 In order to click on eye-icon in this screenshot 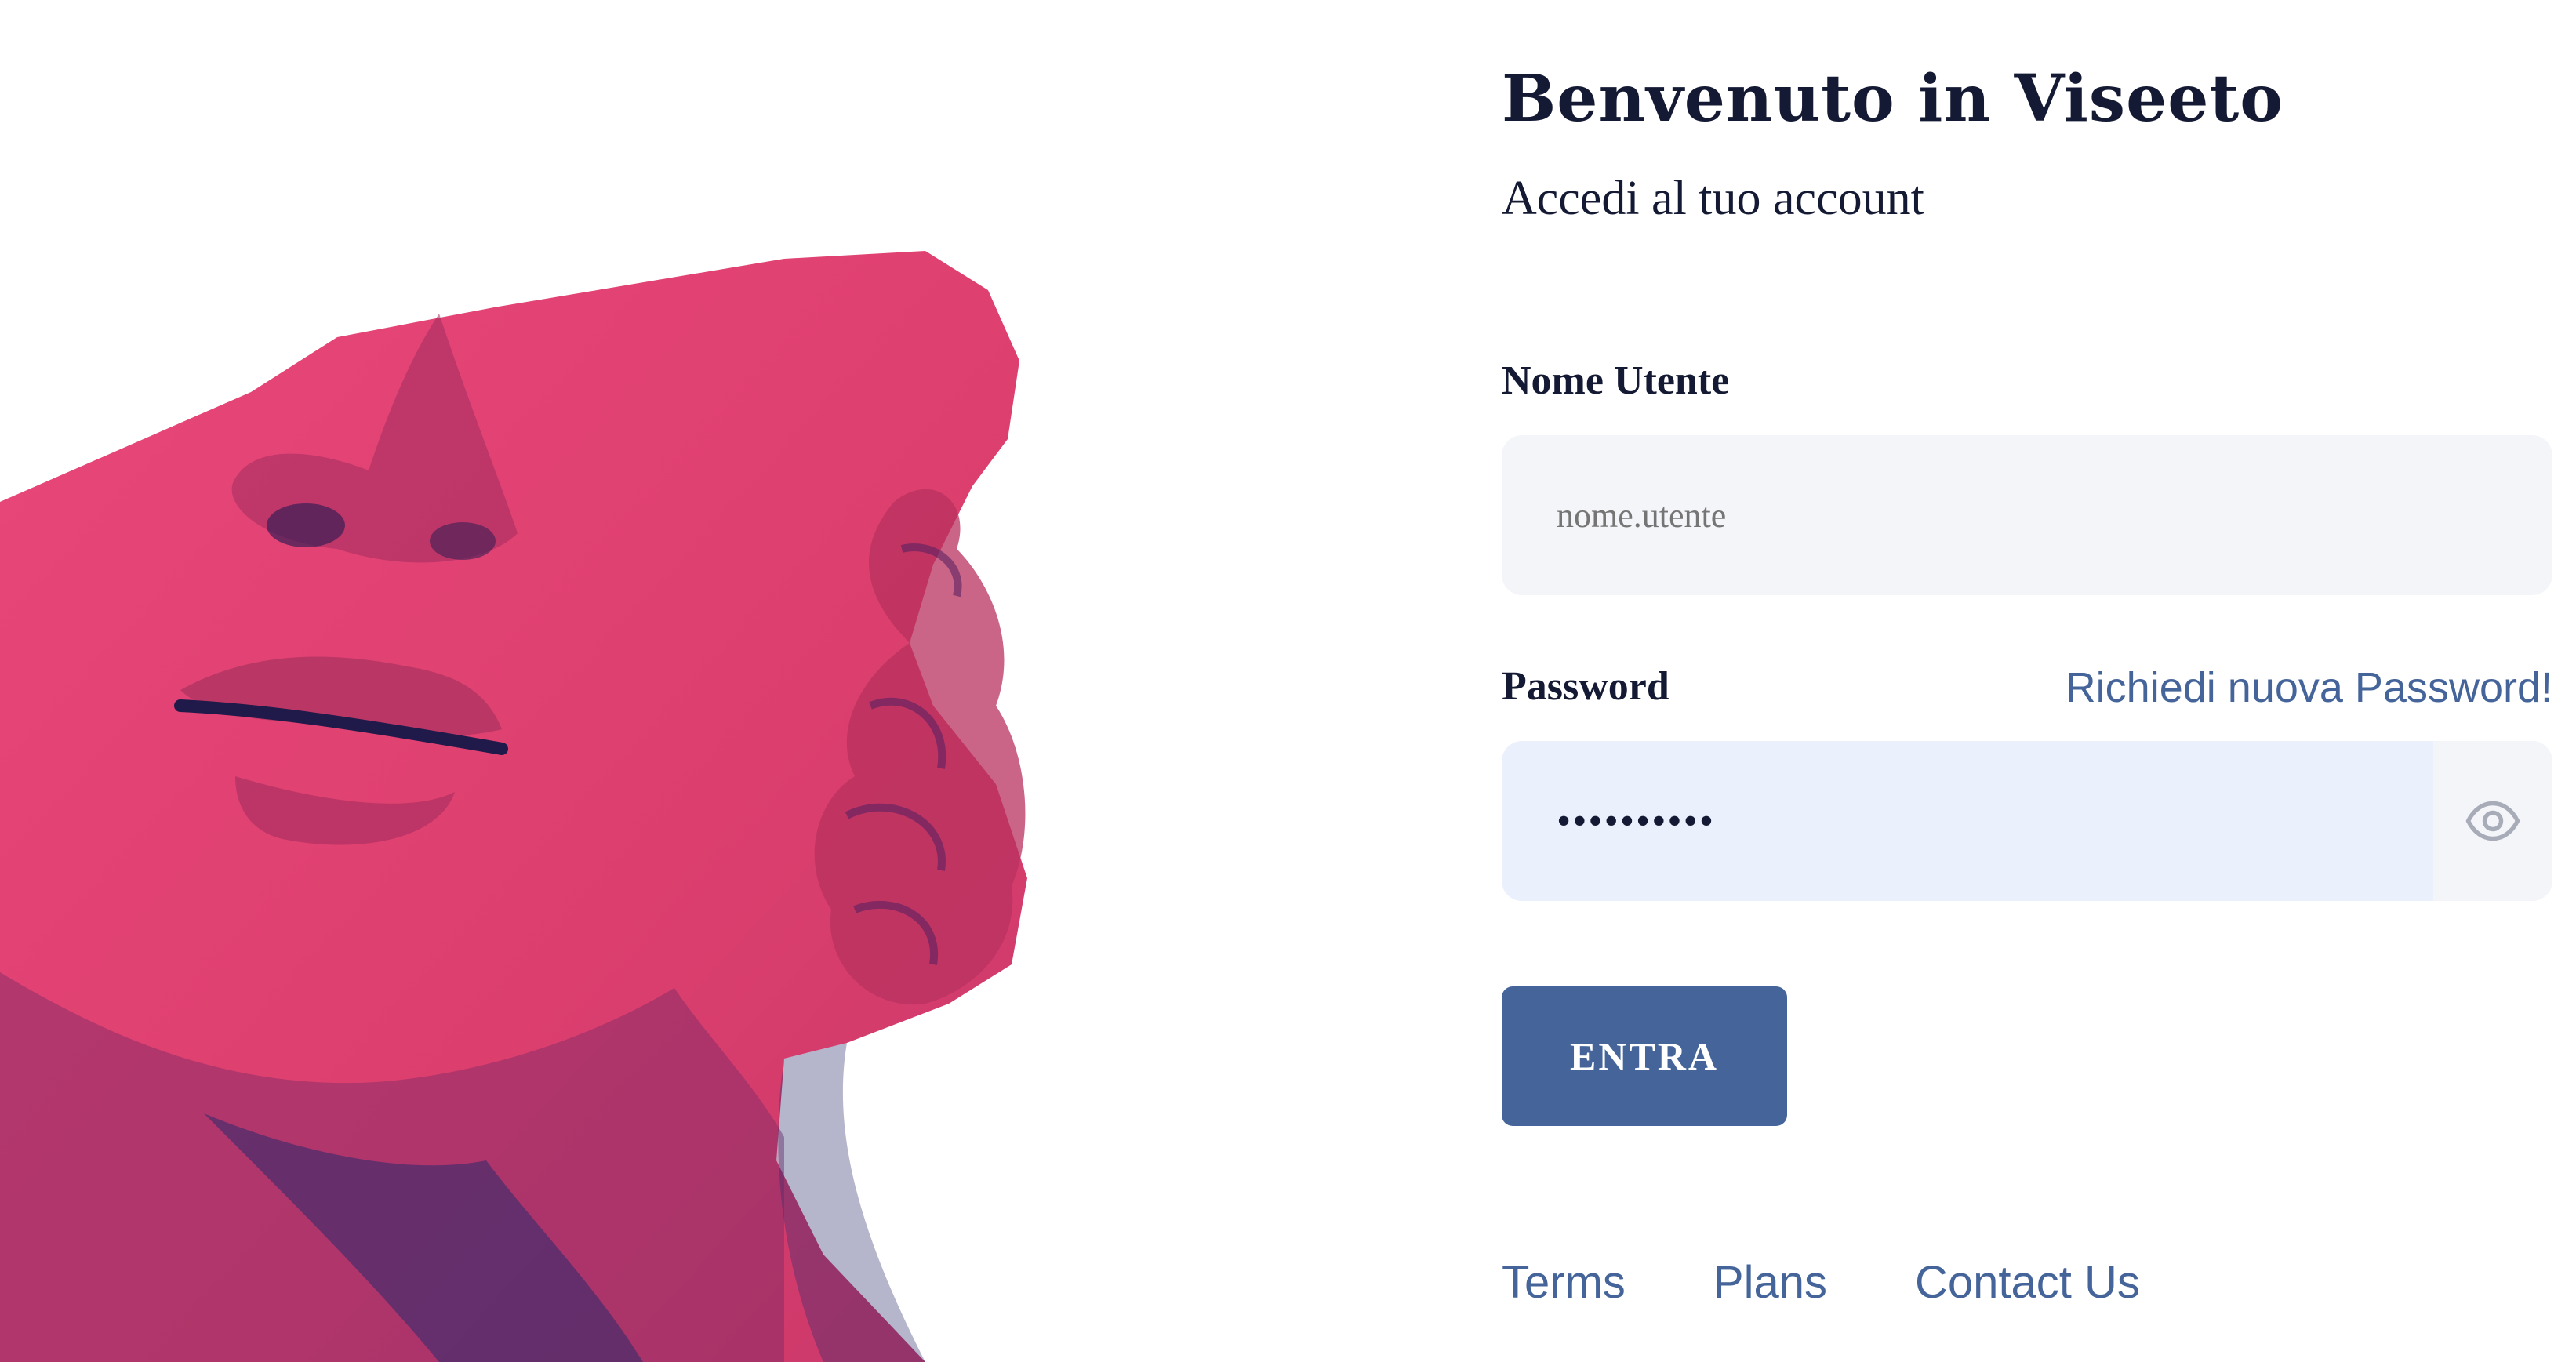, I will do `click(2492, 821)`.